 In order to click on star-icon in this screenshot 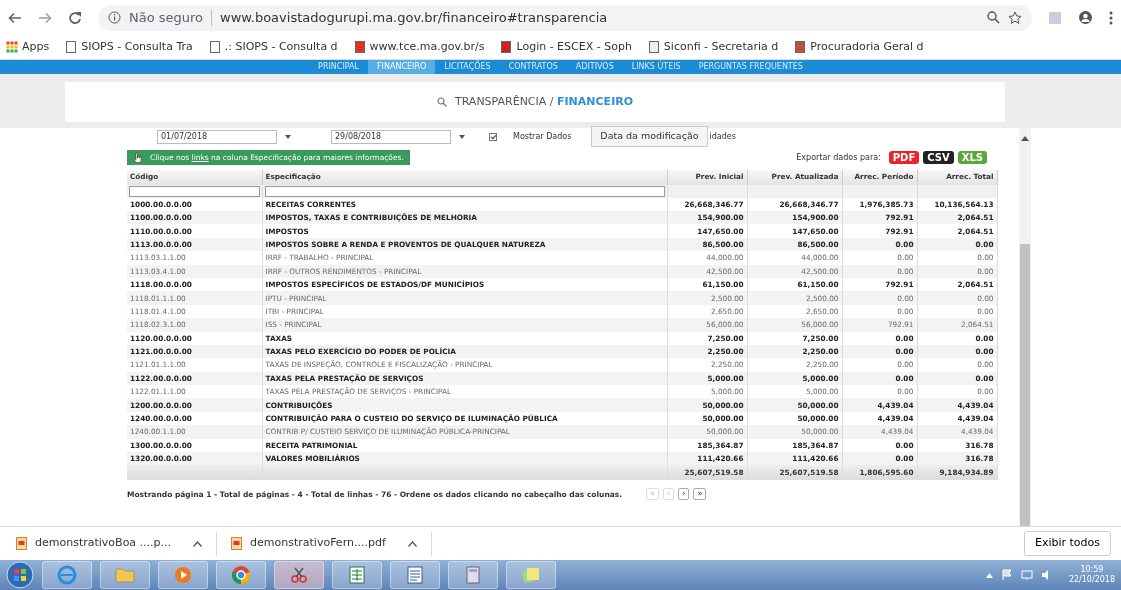, I will do `click(1015, 17)`.